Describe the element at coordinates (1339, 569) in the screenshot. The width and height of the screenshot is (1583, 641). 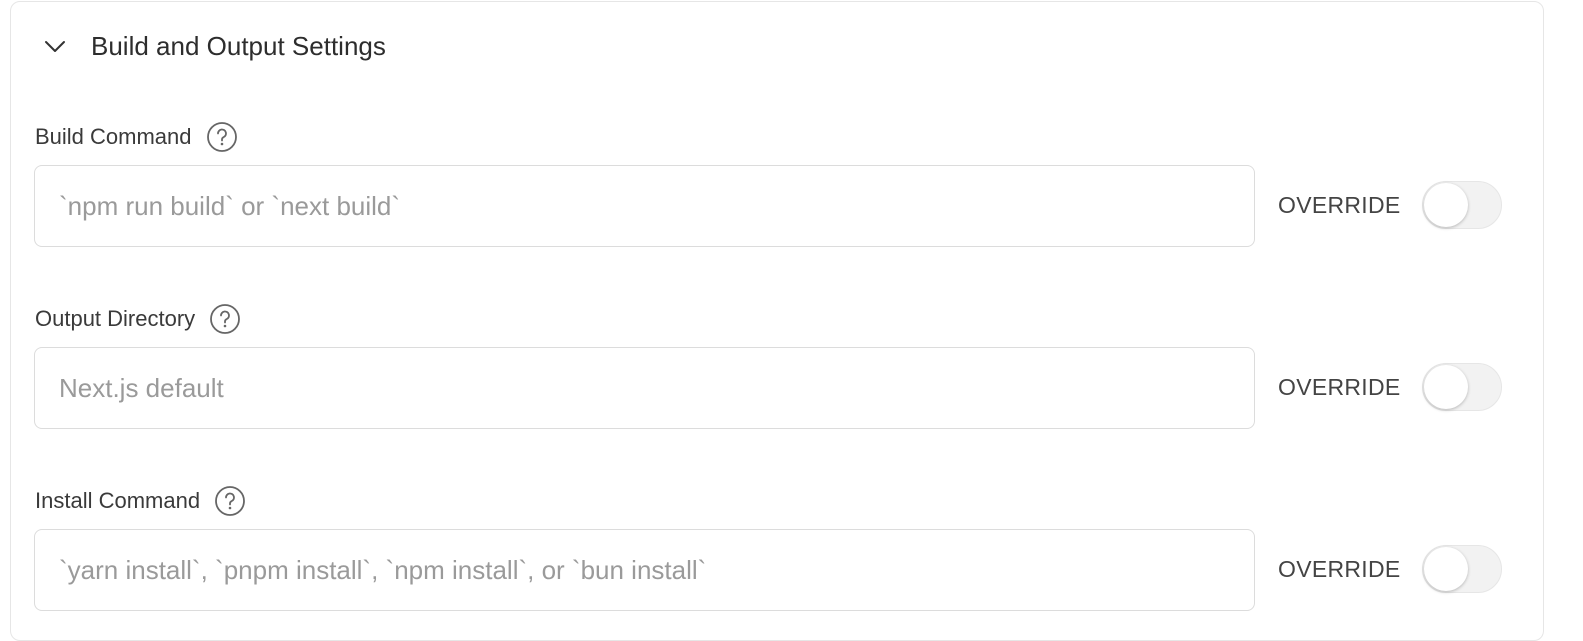
I see `install-command-override-label: OVERRIDE` at that location.